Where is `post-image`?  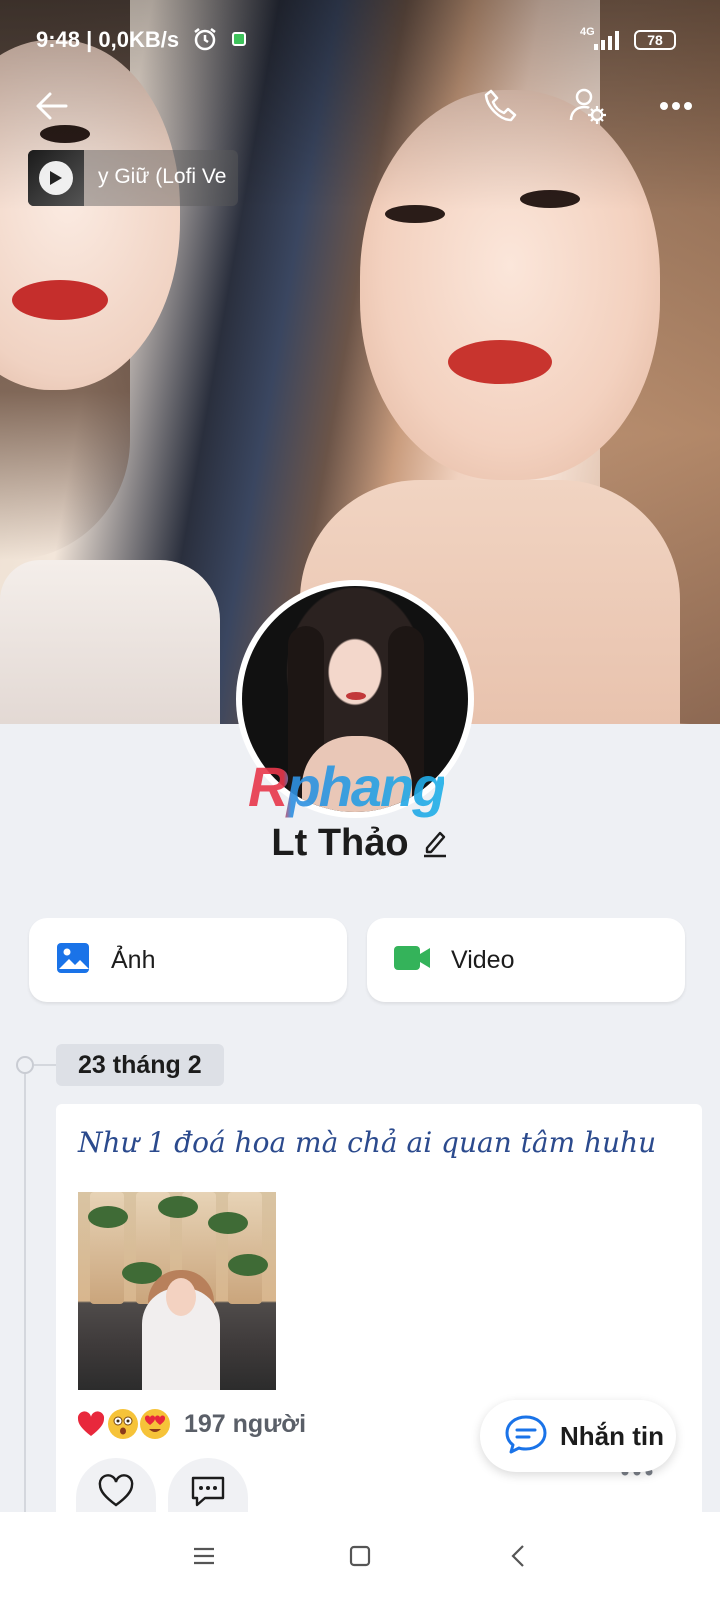
post-image is located at coordinates (177, 1291).